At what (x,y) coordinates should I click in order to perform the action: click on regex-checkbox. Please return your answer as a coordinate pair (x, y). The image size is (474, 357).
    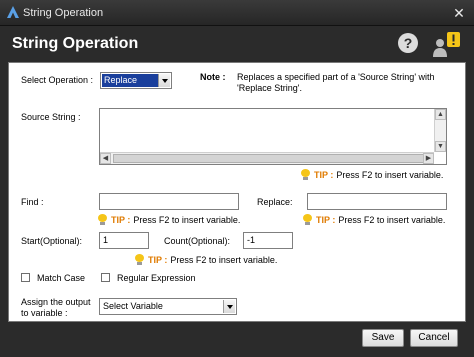
    Looking at the image, I should click on (105, 277).